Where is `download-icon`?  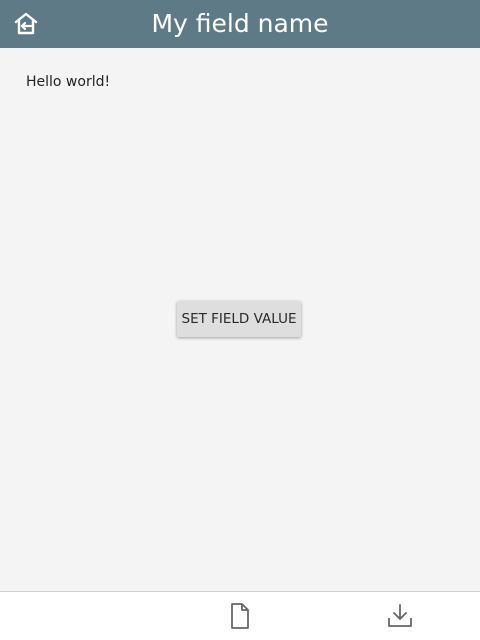
download-icon is located at coordinates (400, 615).